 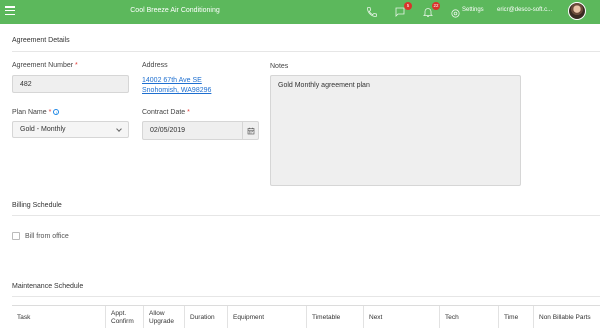 What do you see at coordinates (37, 205) in the screenshot?
I see `billing-schedule-title: Billing Schedule` at bounding box center [37, 205].